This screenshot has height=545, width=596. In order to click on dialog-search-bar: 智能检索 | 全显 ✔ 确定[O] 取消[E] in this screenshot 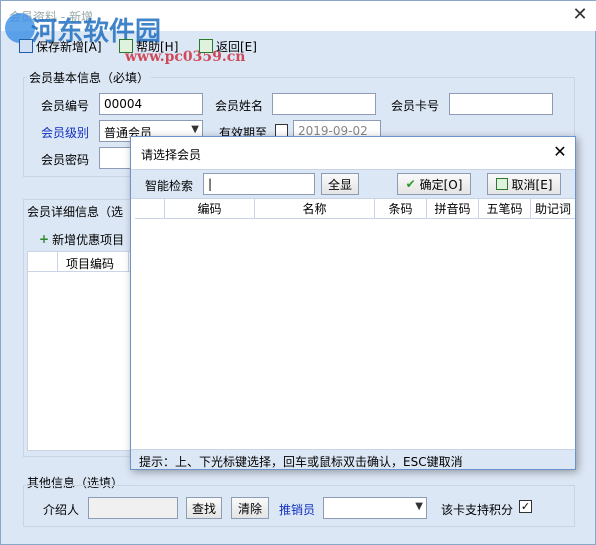, I will do `click(353, 184)`.